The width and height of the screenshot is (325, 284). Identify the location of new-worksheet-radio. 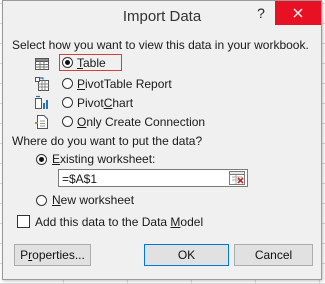
(41, 200).